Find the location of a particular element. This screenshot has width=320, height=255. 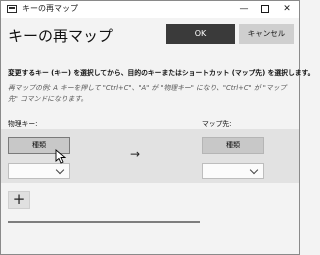

add-mapping-button: + is located at coordinates (19, 200).